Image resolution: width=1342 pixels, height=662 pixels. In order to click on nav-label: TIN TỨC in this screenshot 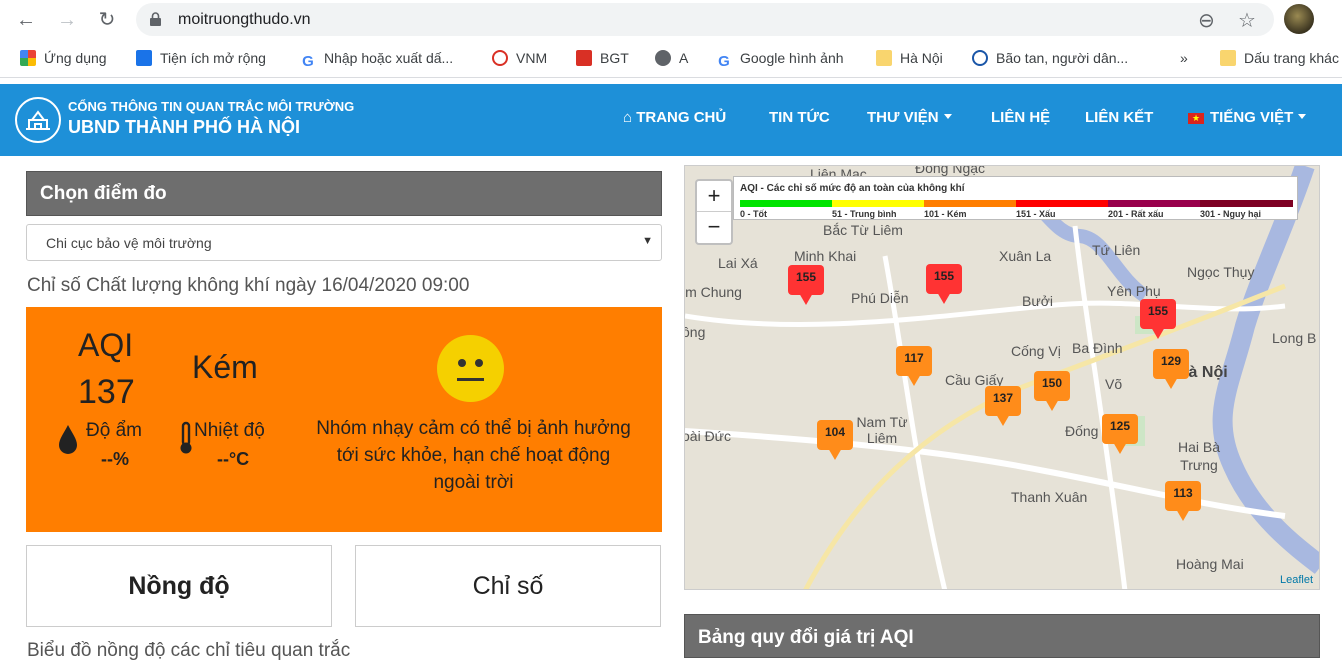, I will do `click(799, 117)`.